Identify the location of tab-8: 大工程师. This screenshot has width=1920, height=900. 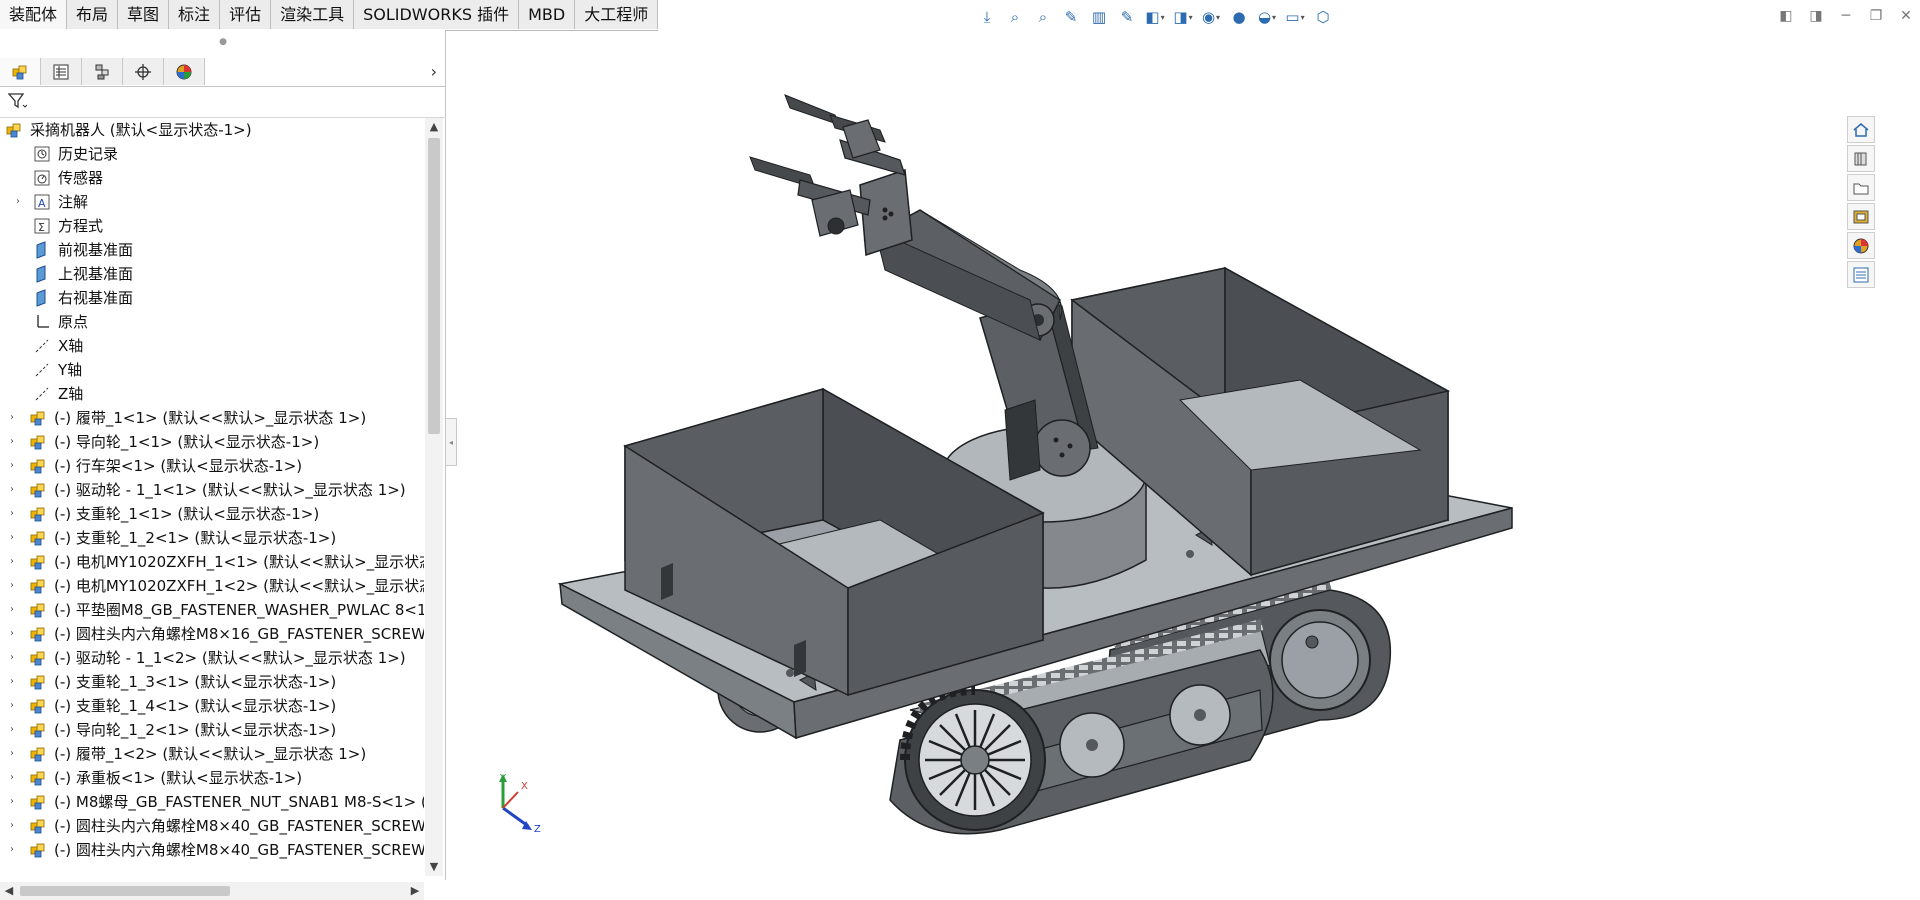
(617, 14).